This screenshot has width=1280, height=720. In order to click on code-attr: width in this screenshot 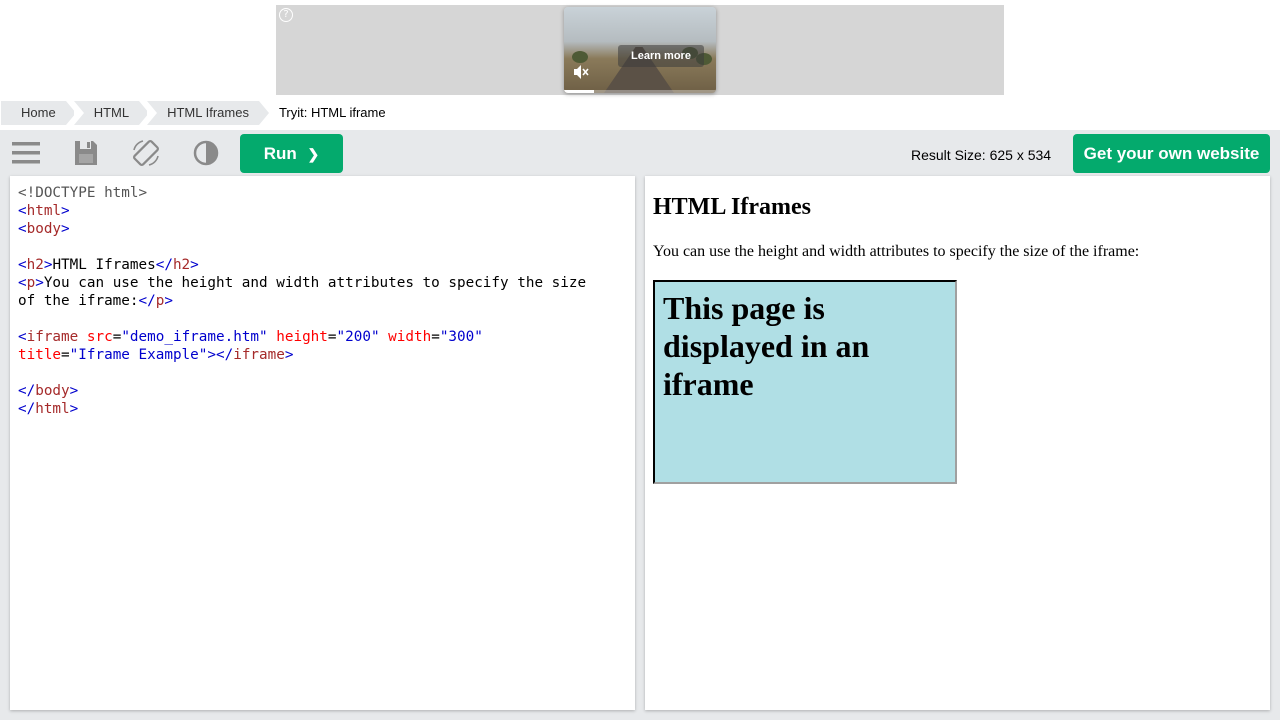, I will do `click(410, 337)`.